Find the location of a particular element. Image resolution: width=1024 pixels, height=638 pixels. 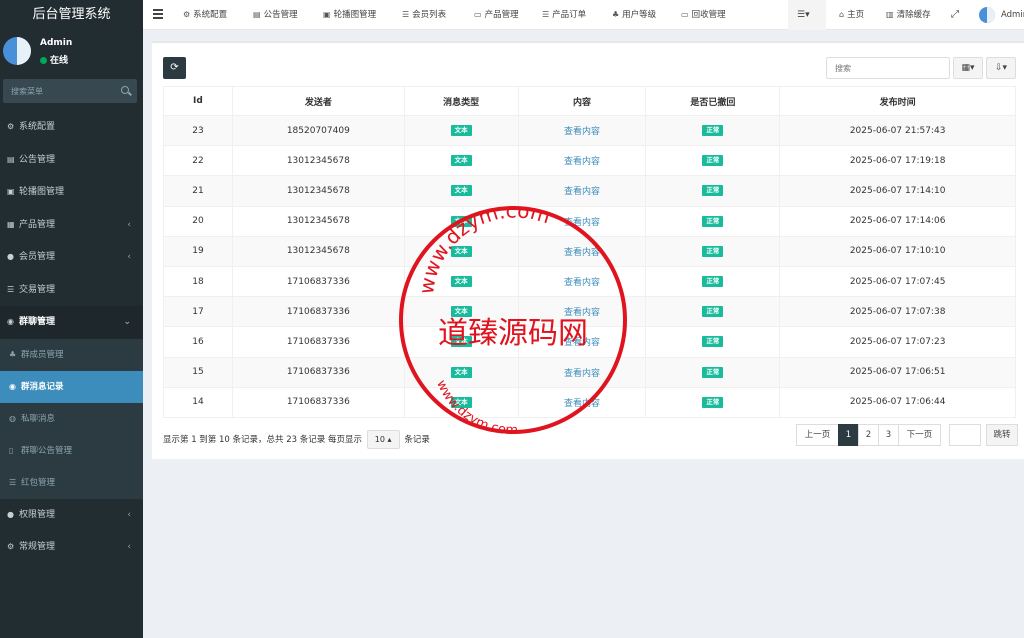

cell-id: 18 is located at coordinates (198, 281).